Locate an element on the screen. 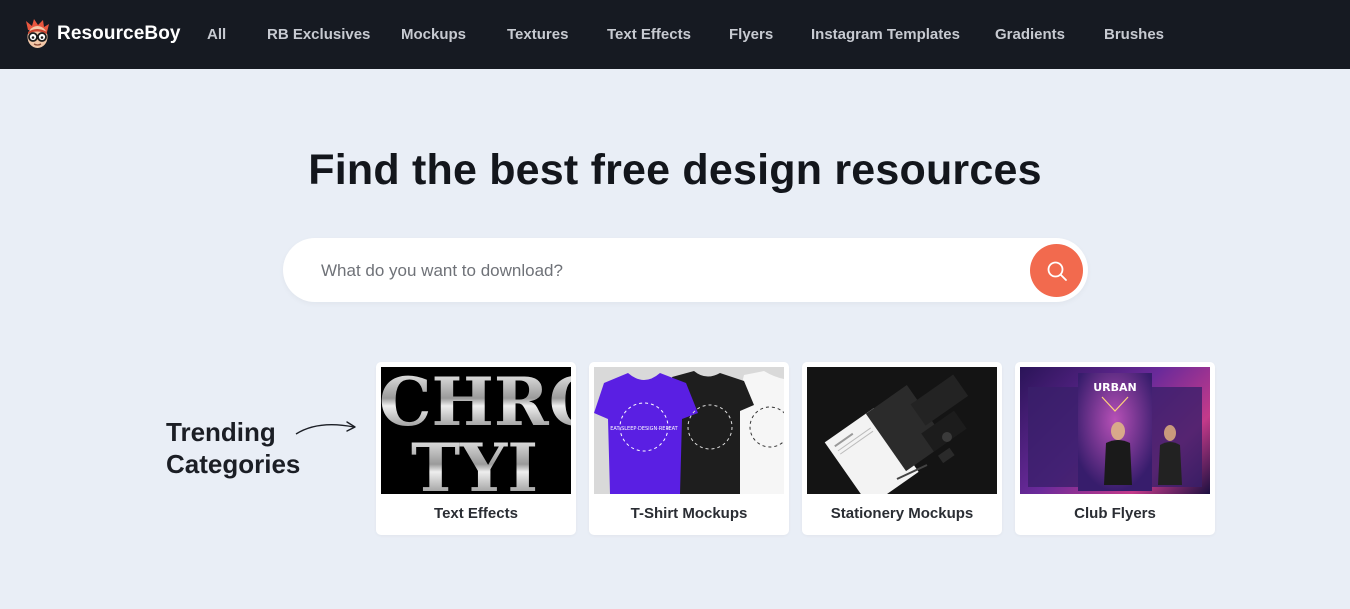  nav-item-textures: Textures is located at coordinates (537, 35).